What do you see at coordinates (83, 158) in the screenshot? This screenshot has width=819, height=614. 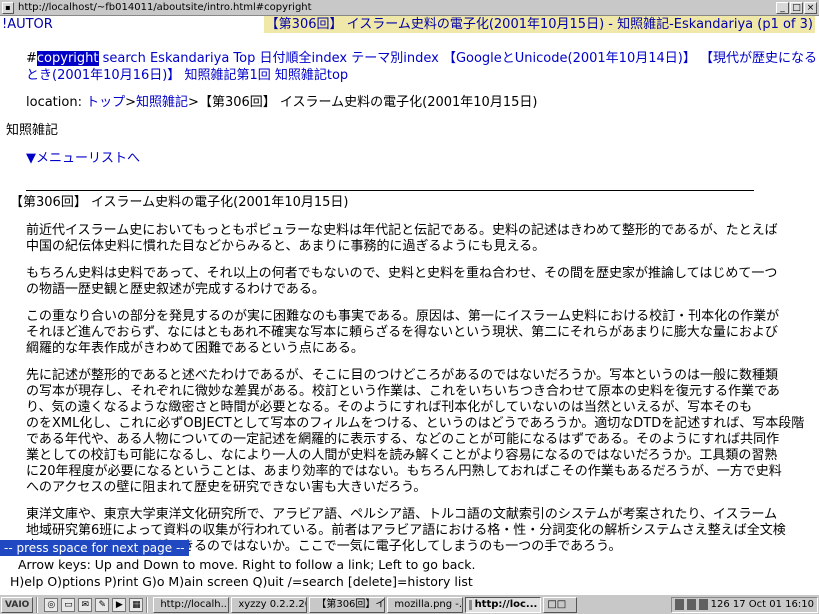 I see `menu-list-link: ▼メニューリストへ` at bounding box center [83, 158].